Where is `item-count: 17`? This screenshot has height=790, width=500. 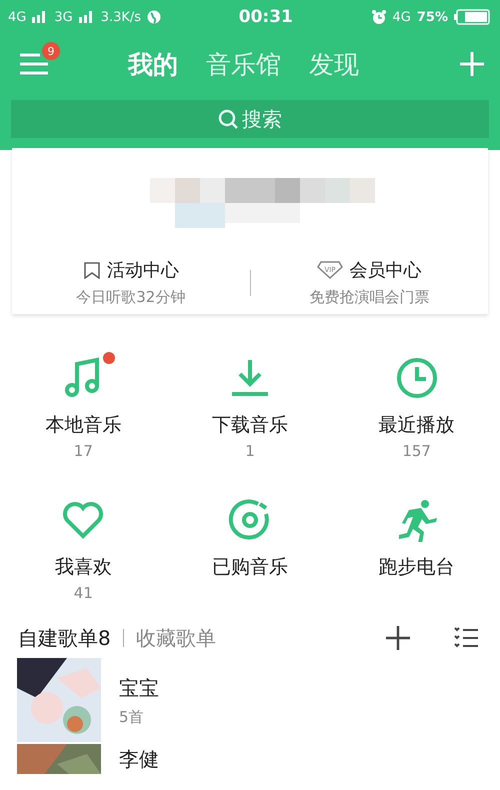 item-count: 17 is located at coordinates (83, 451).